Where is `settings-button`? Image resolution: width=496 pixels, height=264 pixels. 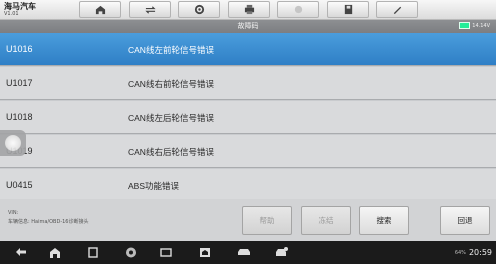
settings-button is located at coordinates (199, 9).